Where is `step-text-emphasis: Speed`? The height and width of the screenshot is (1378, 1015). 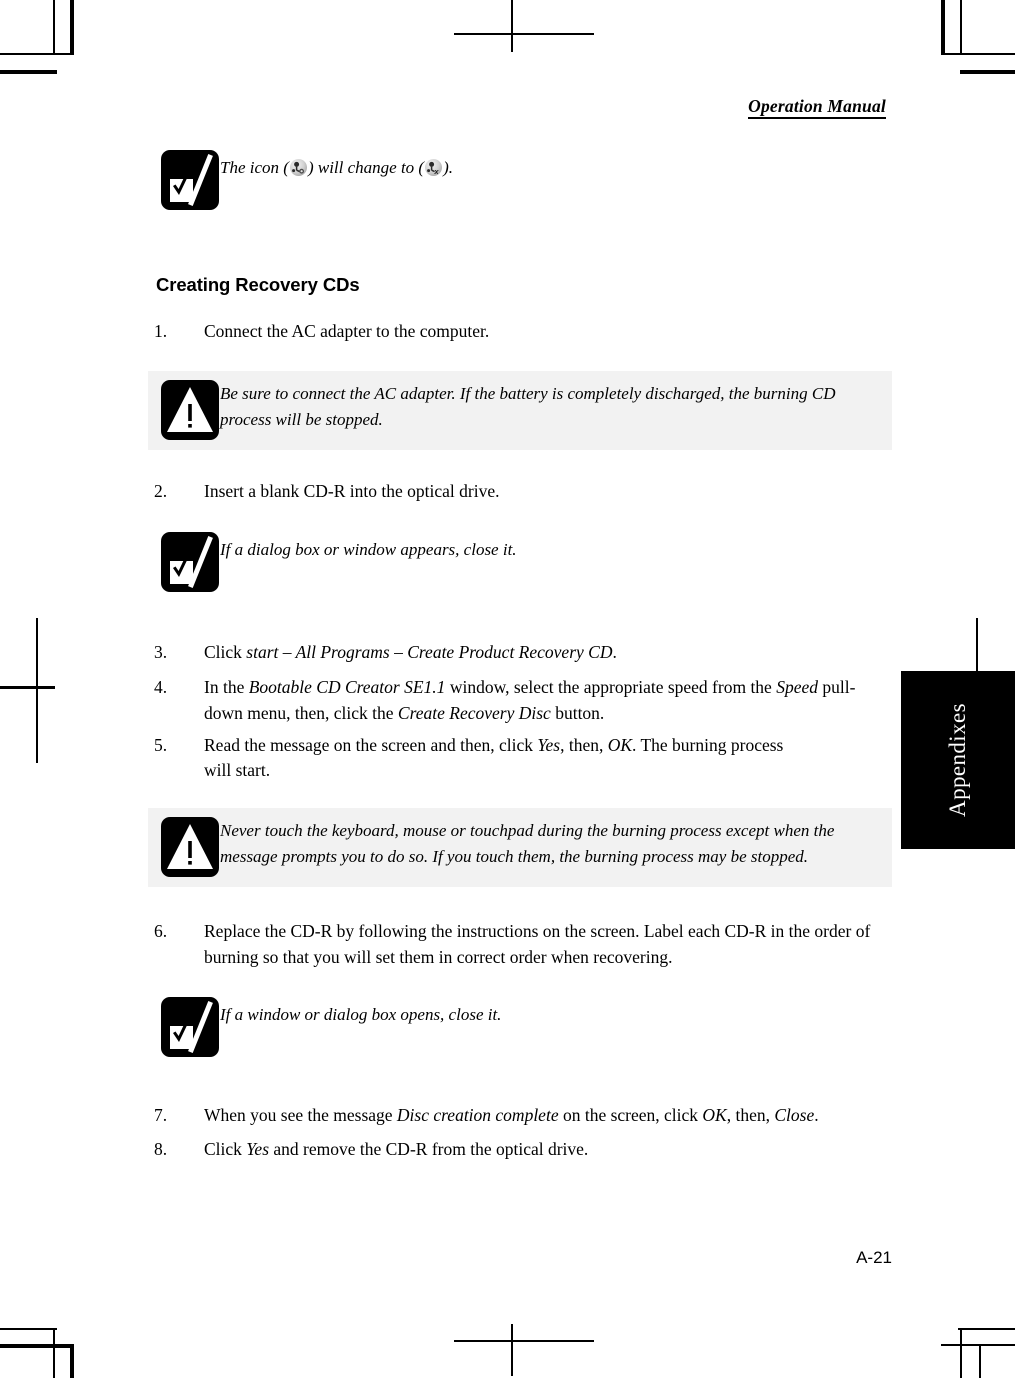 step-text-emphasis: Speed is located at coordinates (797, 687).